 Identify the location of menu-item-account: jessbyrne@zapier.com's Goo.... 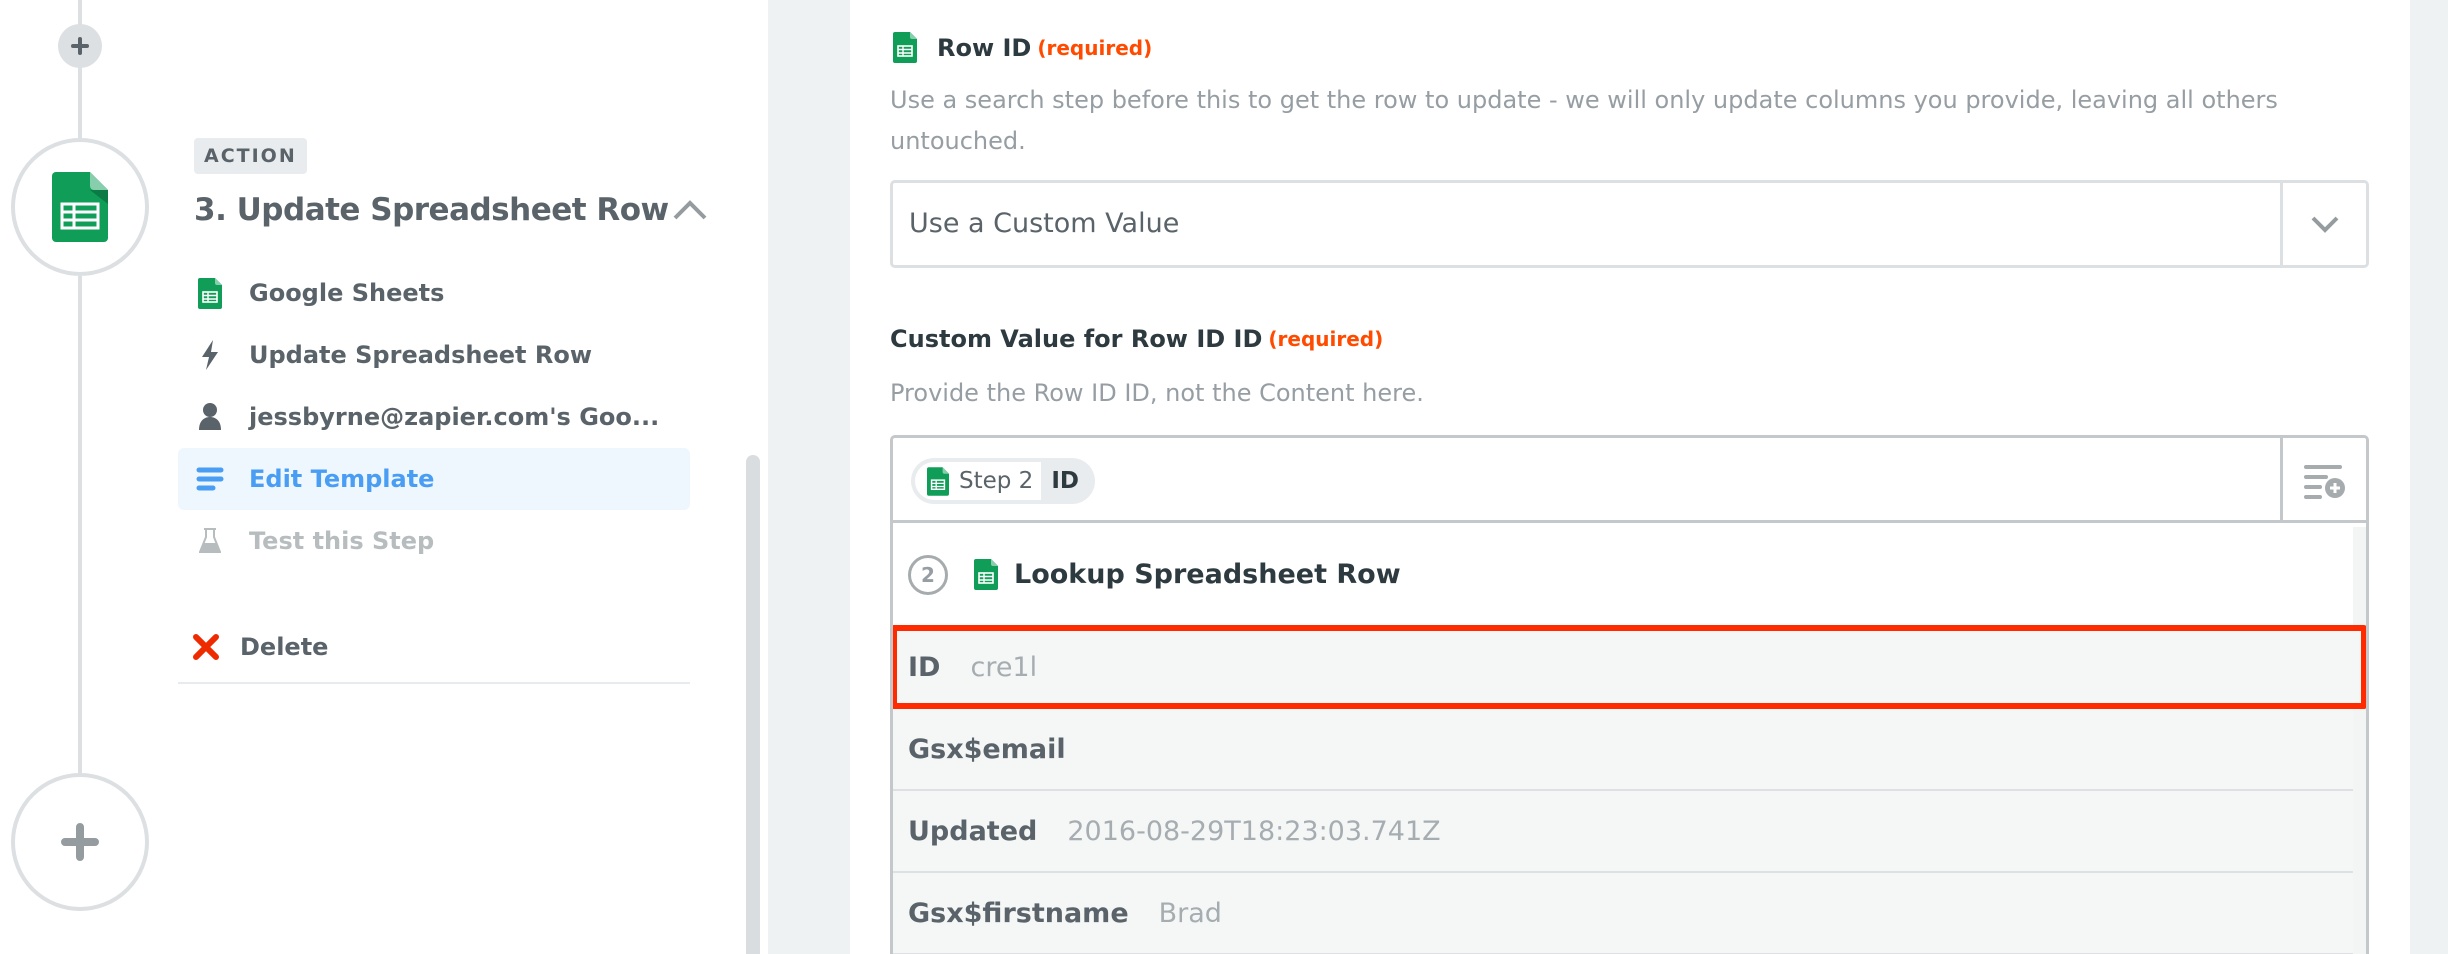
(434, 417).